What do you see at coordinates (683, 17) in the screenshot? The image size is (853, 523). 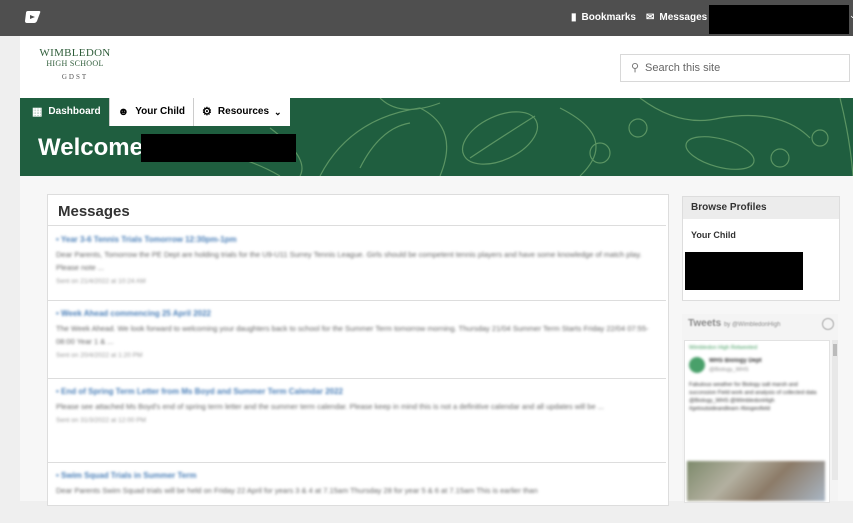 I see `messages-label: Messages` at bounding box center [683, 17].